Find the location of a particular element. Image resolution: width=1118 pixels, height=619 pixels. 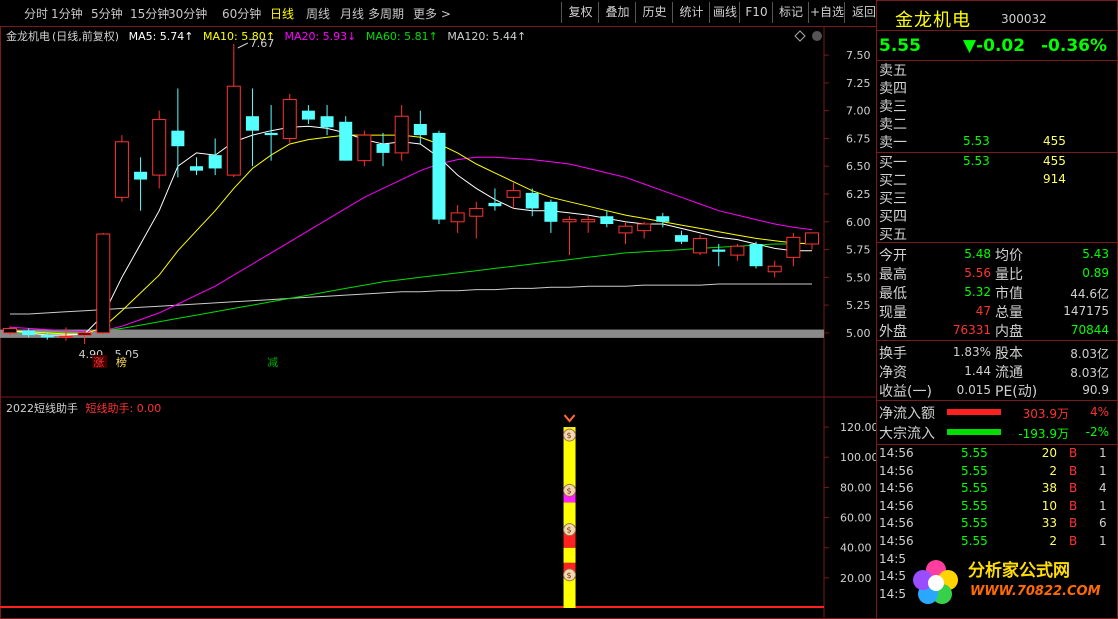

stat2-label: 净资 is located at coordinates (893, 373).